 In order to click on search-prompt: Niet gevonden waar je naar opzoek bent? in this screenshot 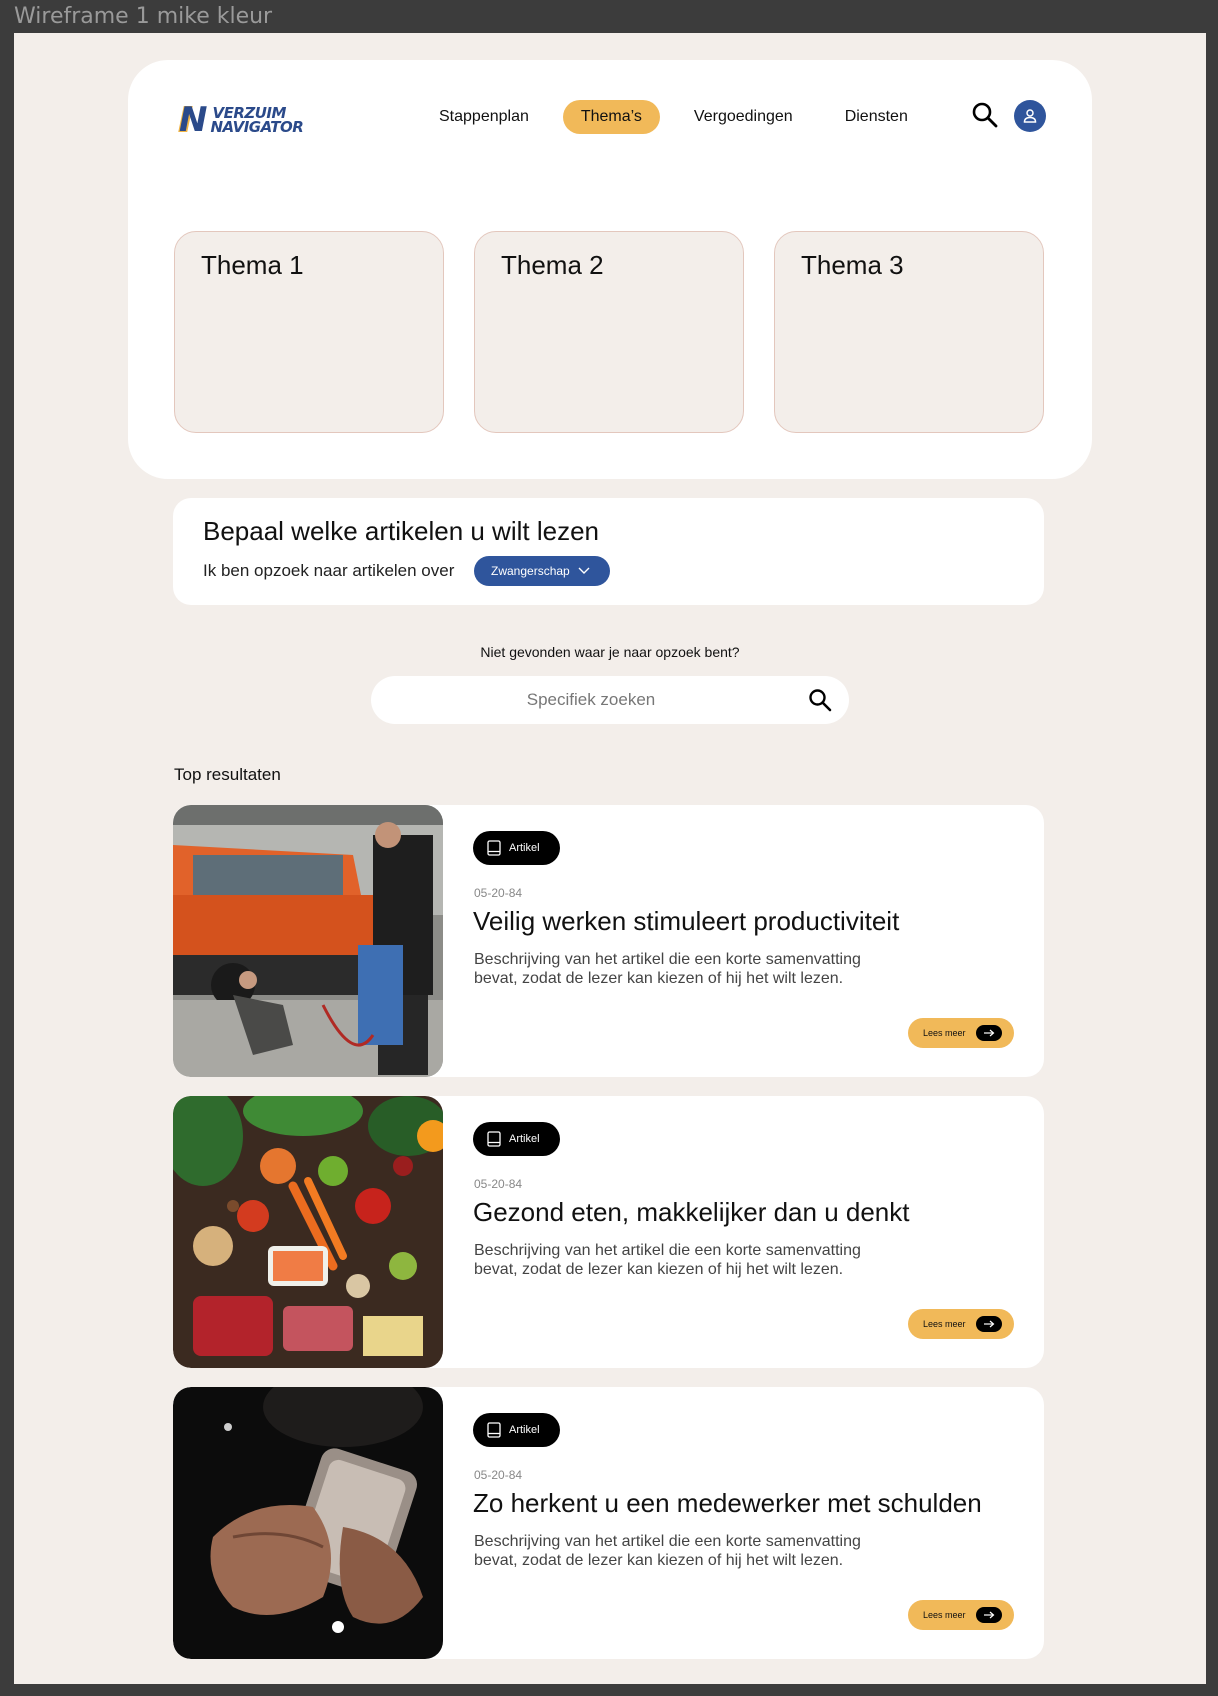, I will do `click(610, 652)`.